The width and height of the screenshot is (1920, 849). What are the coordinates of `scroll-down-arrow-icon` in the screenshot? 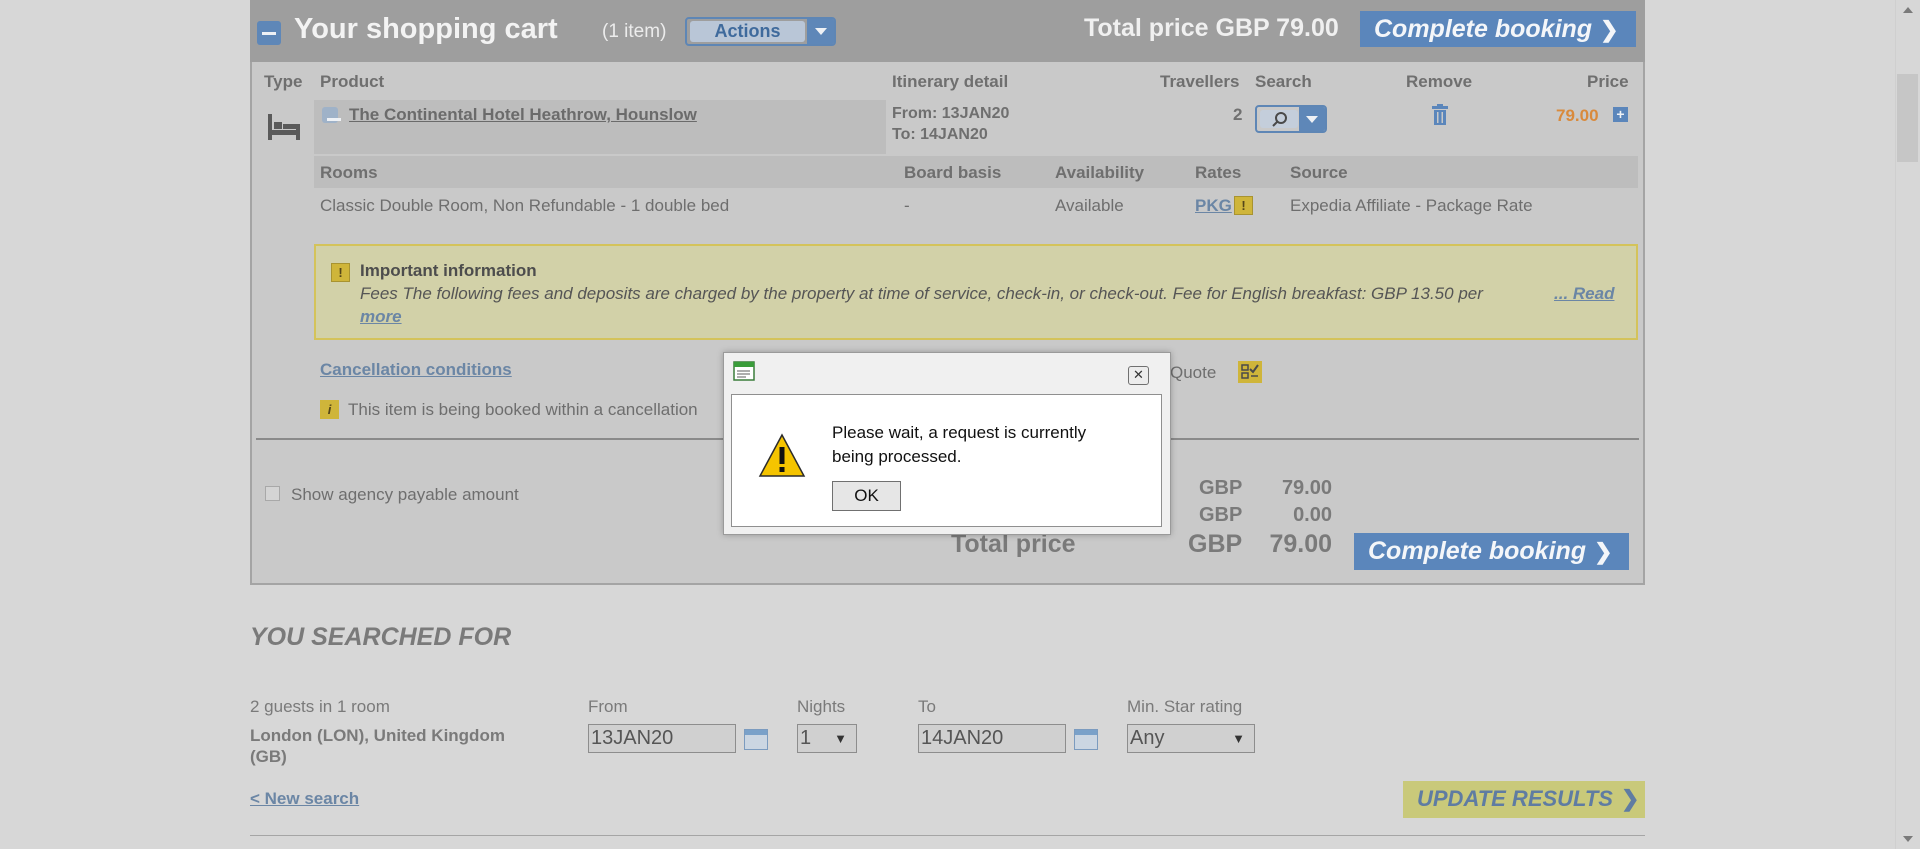 It's located at (1908, 839).